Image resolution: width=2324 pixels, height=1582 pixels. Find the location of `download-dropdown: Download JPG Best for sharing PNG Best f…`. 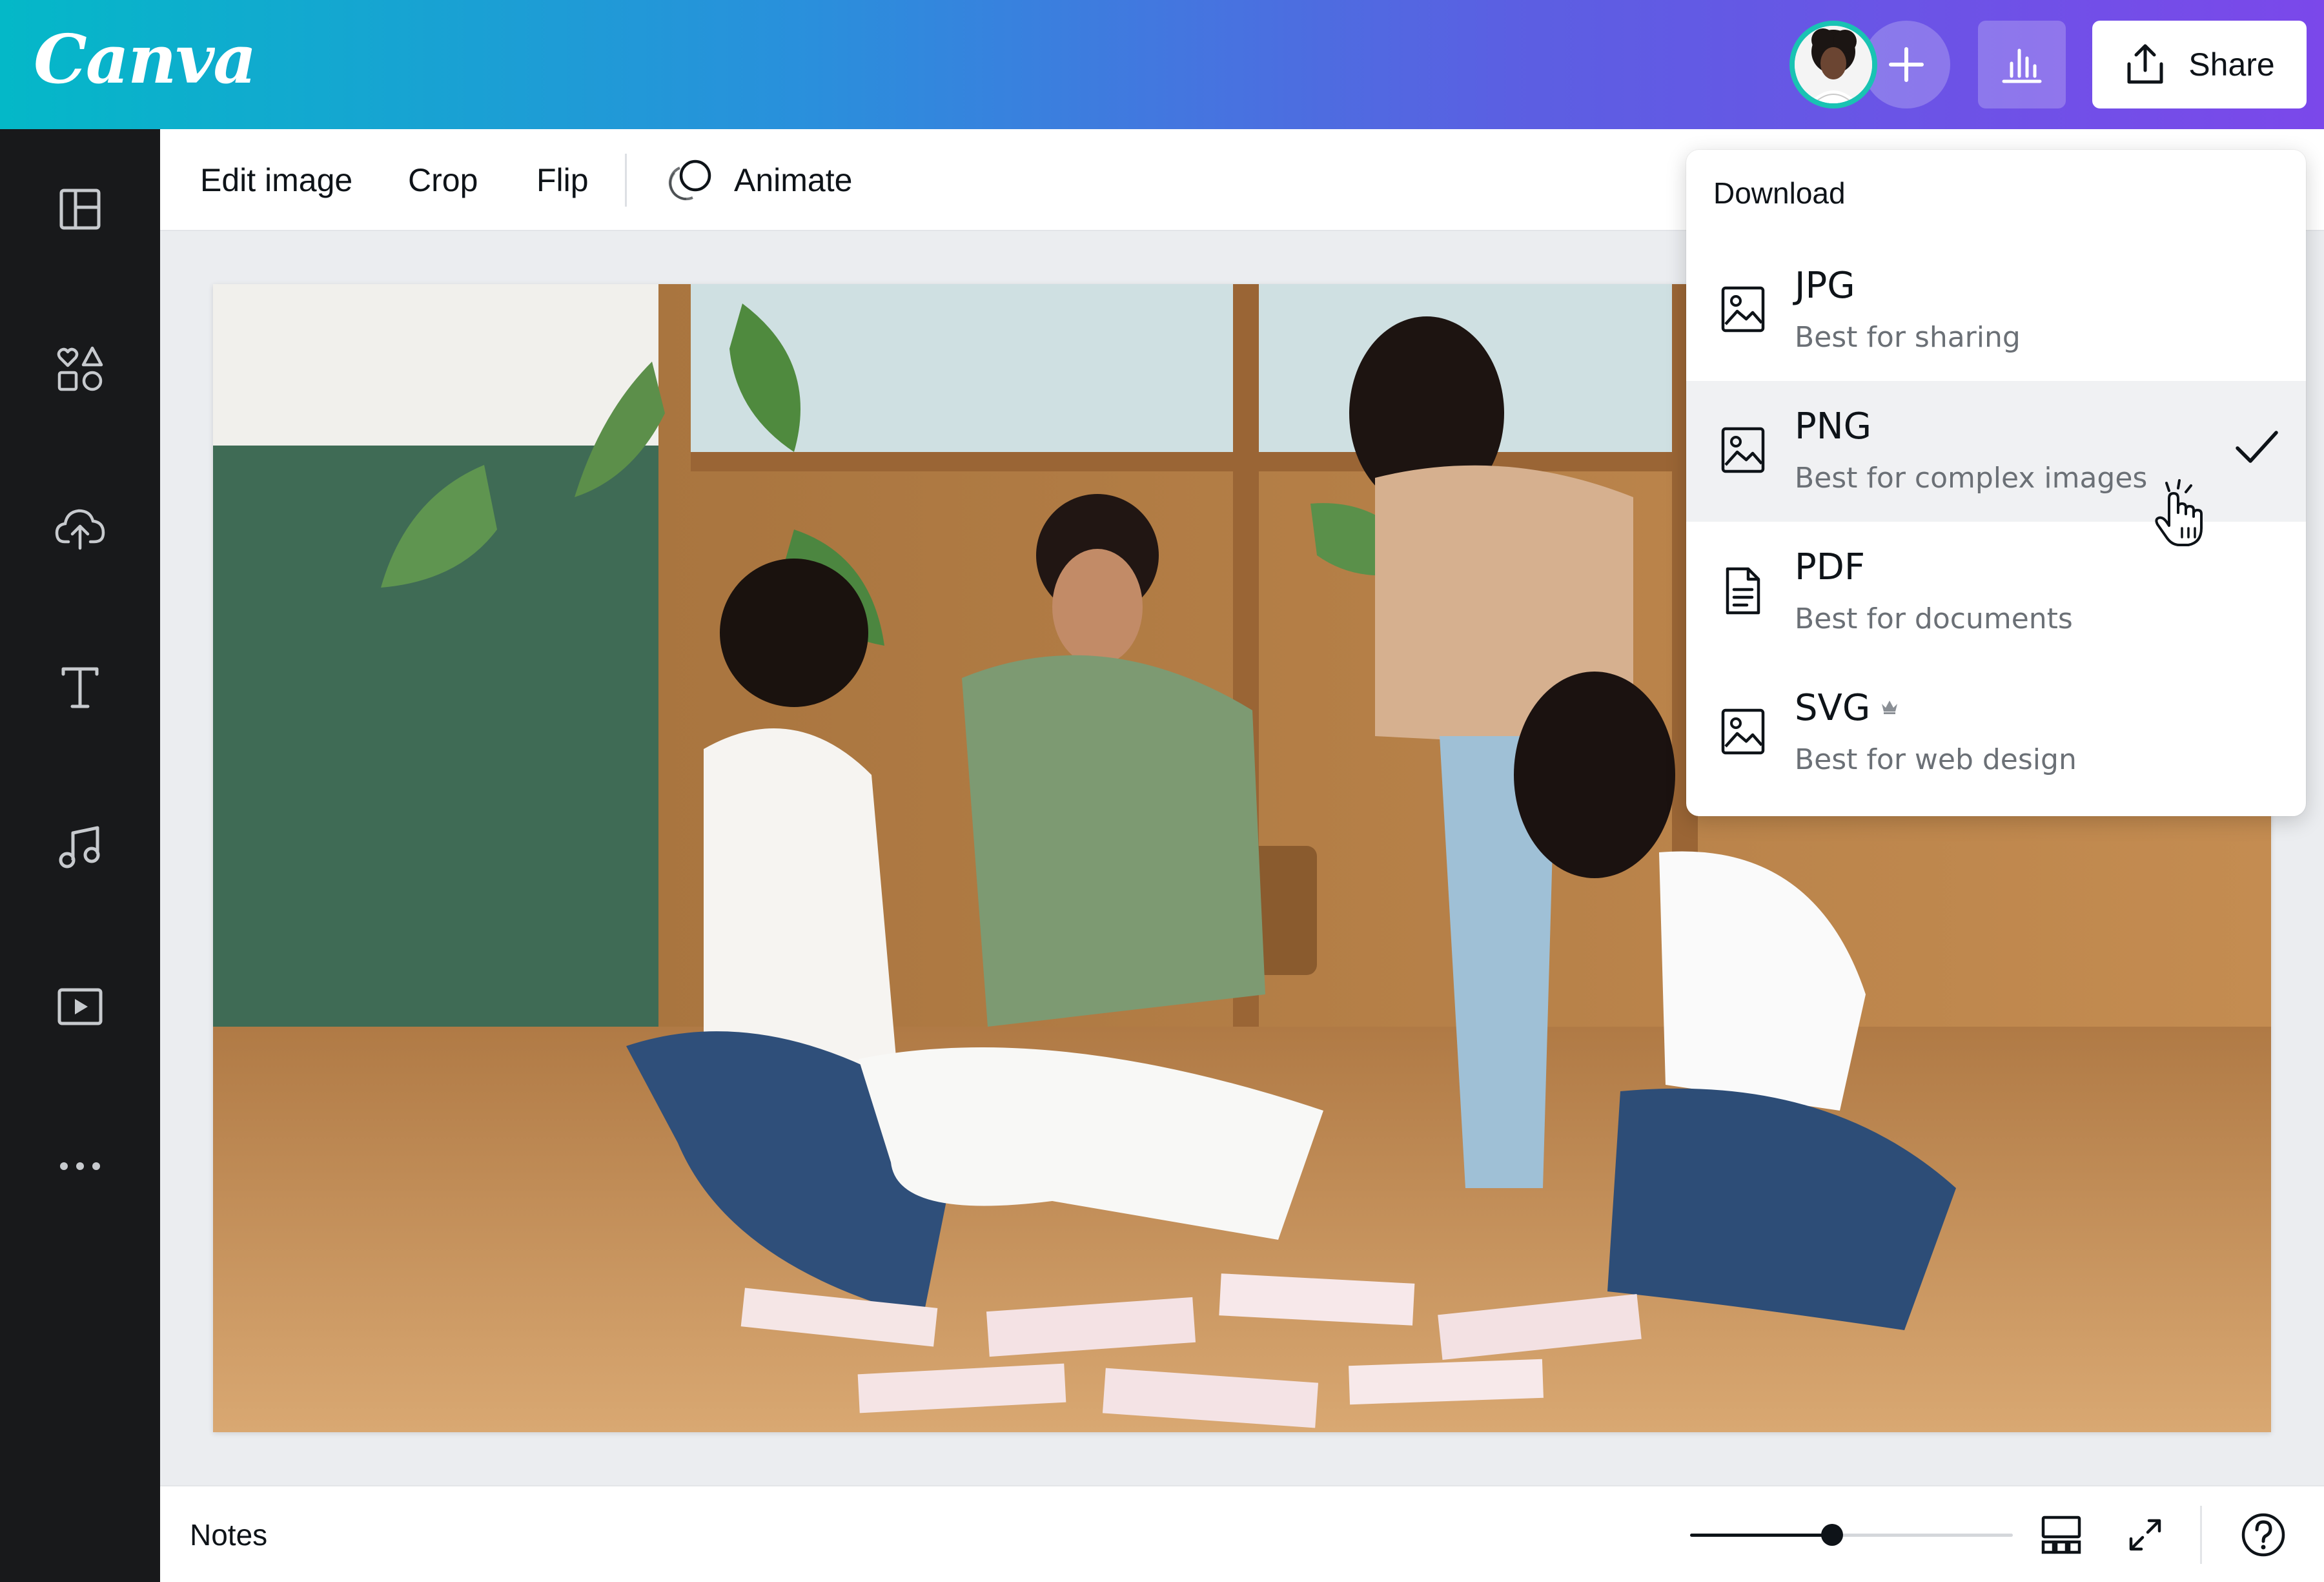

download-dropdown: Download JPG Best for sharing PNG Best f… is located at coordinates (1996, 483).